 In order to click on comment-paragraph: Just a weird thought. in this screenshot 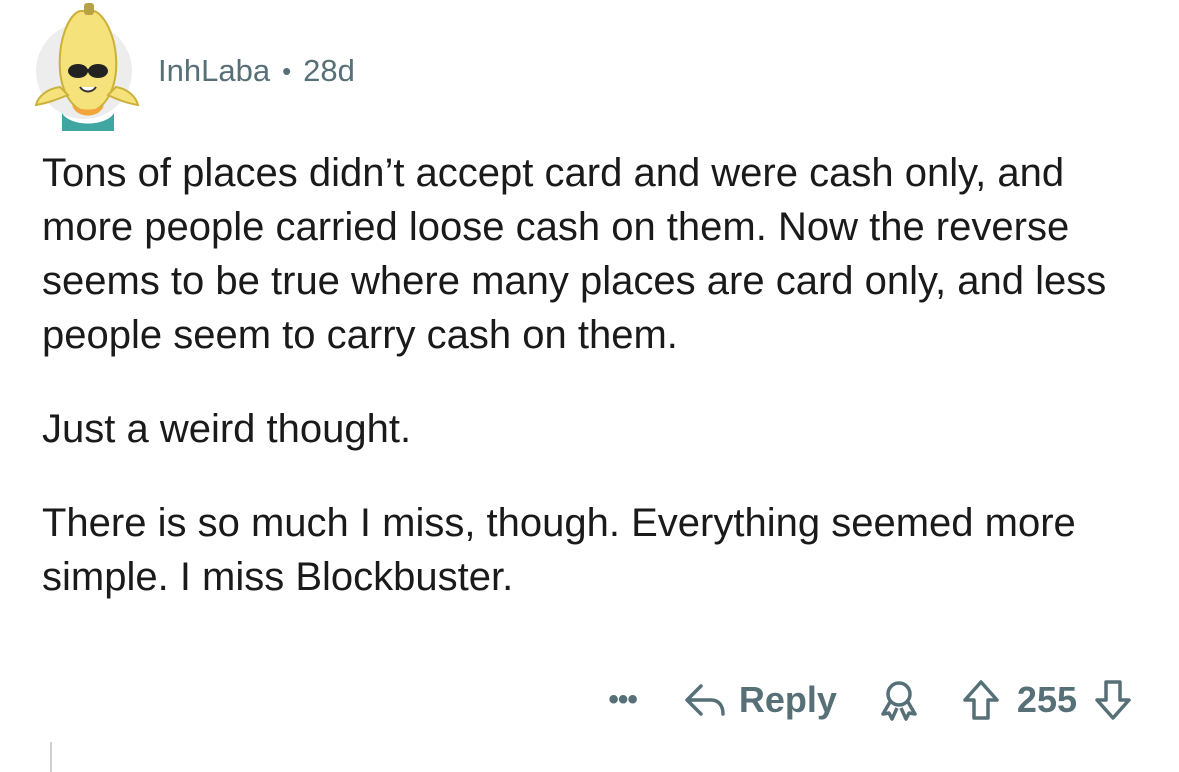, I will do `click(227, 429)`.